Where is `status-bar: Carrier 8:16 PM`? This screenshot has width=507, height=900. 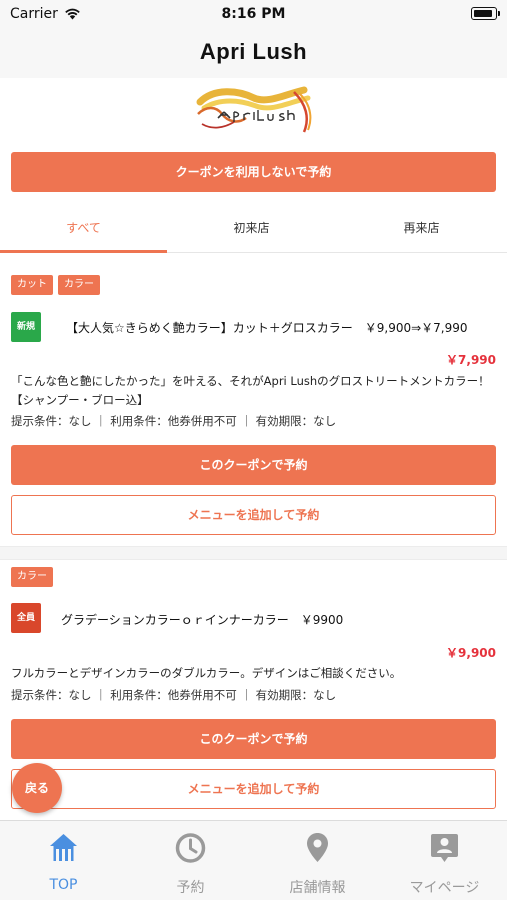 status-bar: Carrier 8:16 PM is located at coordinates (253, 14).